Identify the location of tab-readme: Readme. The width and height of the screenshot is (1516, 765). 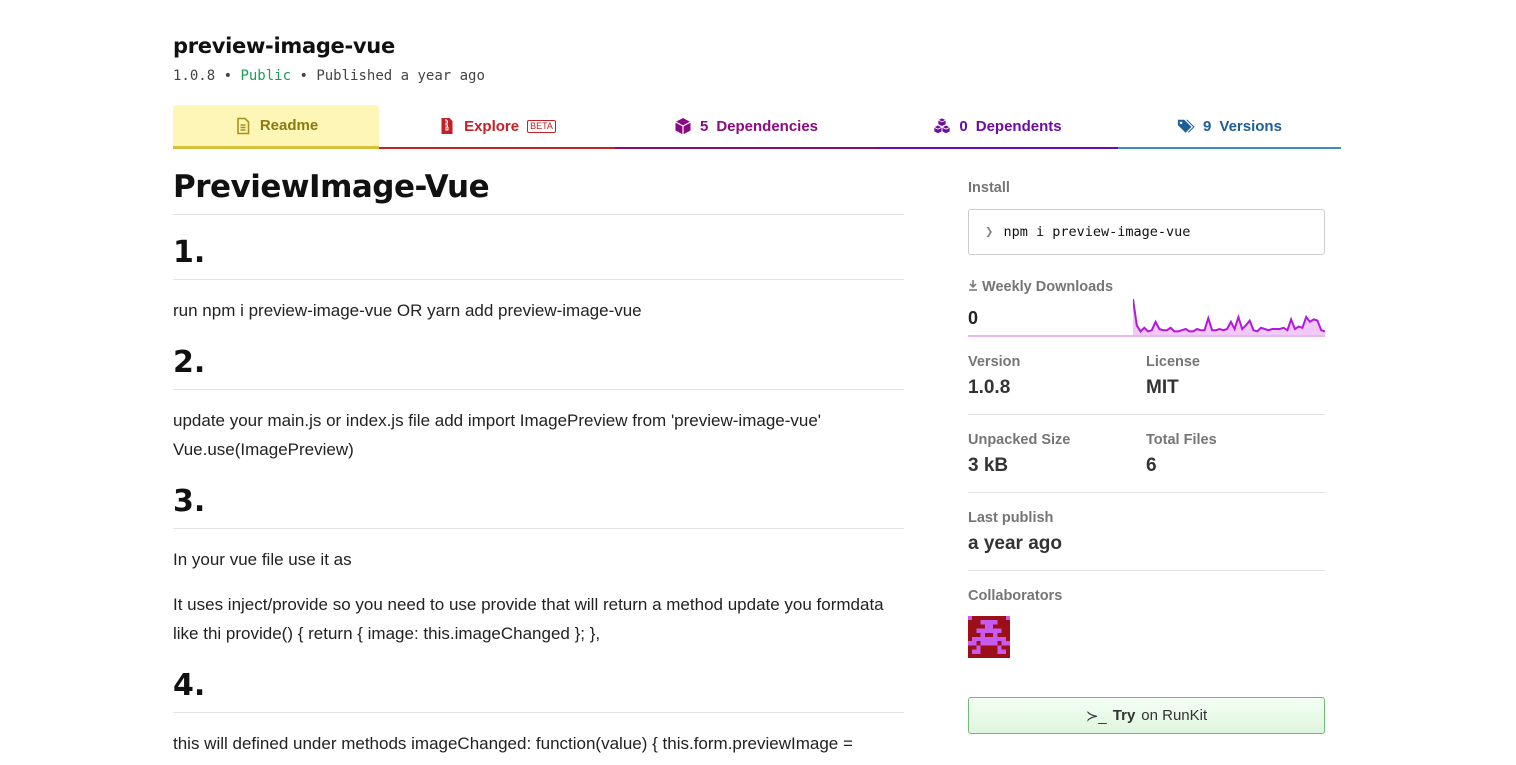
(276, 127).